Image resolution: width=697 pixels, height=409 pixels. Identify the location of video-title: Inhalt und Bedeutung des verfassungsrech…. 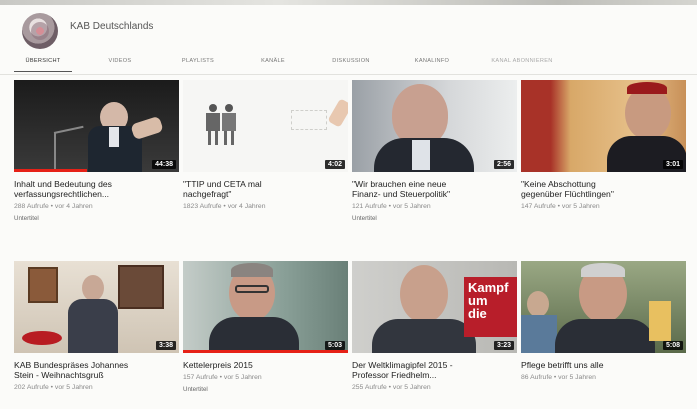
(94, 189).